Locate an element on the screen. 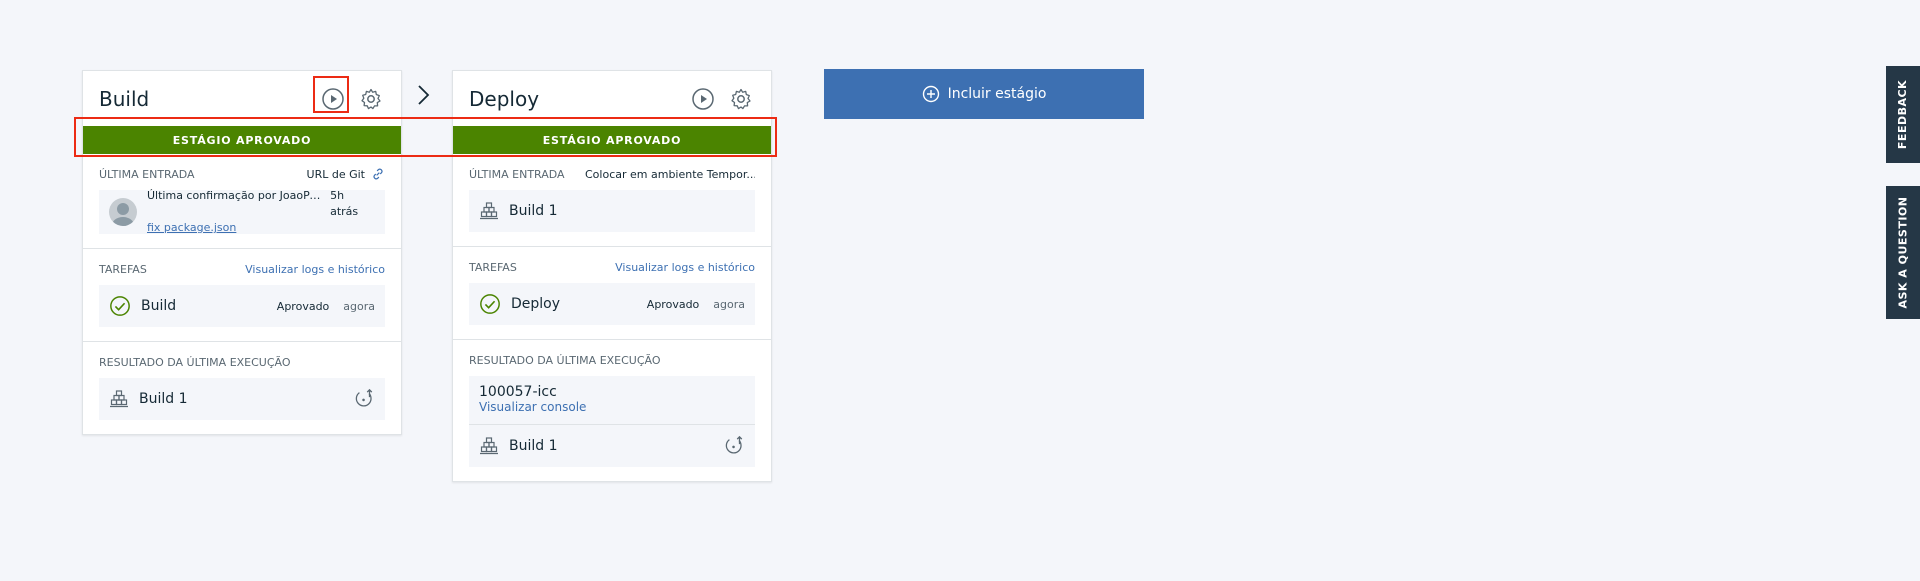  feedback-tab: FEEDBACK is located at coordinates (1903, 114).